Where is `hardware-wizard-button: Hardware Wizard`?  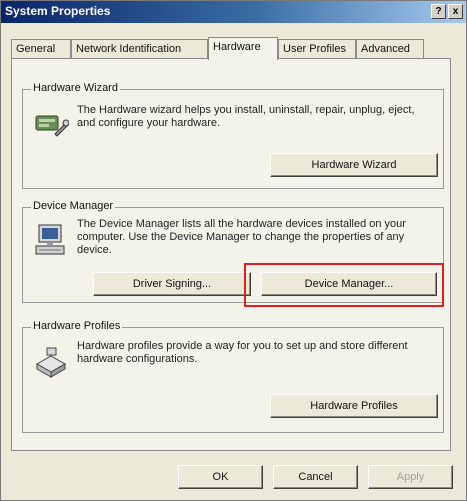
hardware-wizard-button: Hardware Wizard is located at coordinates (354, 165).